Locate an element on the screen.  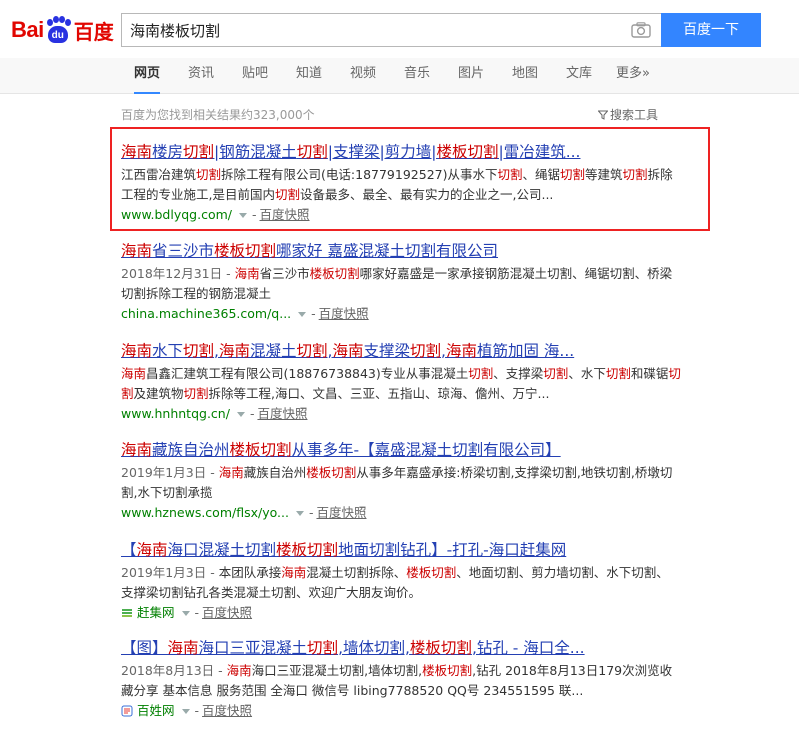
tab-zhidao: 知道 is located at coordinates (309, 76).